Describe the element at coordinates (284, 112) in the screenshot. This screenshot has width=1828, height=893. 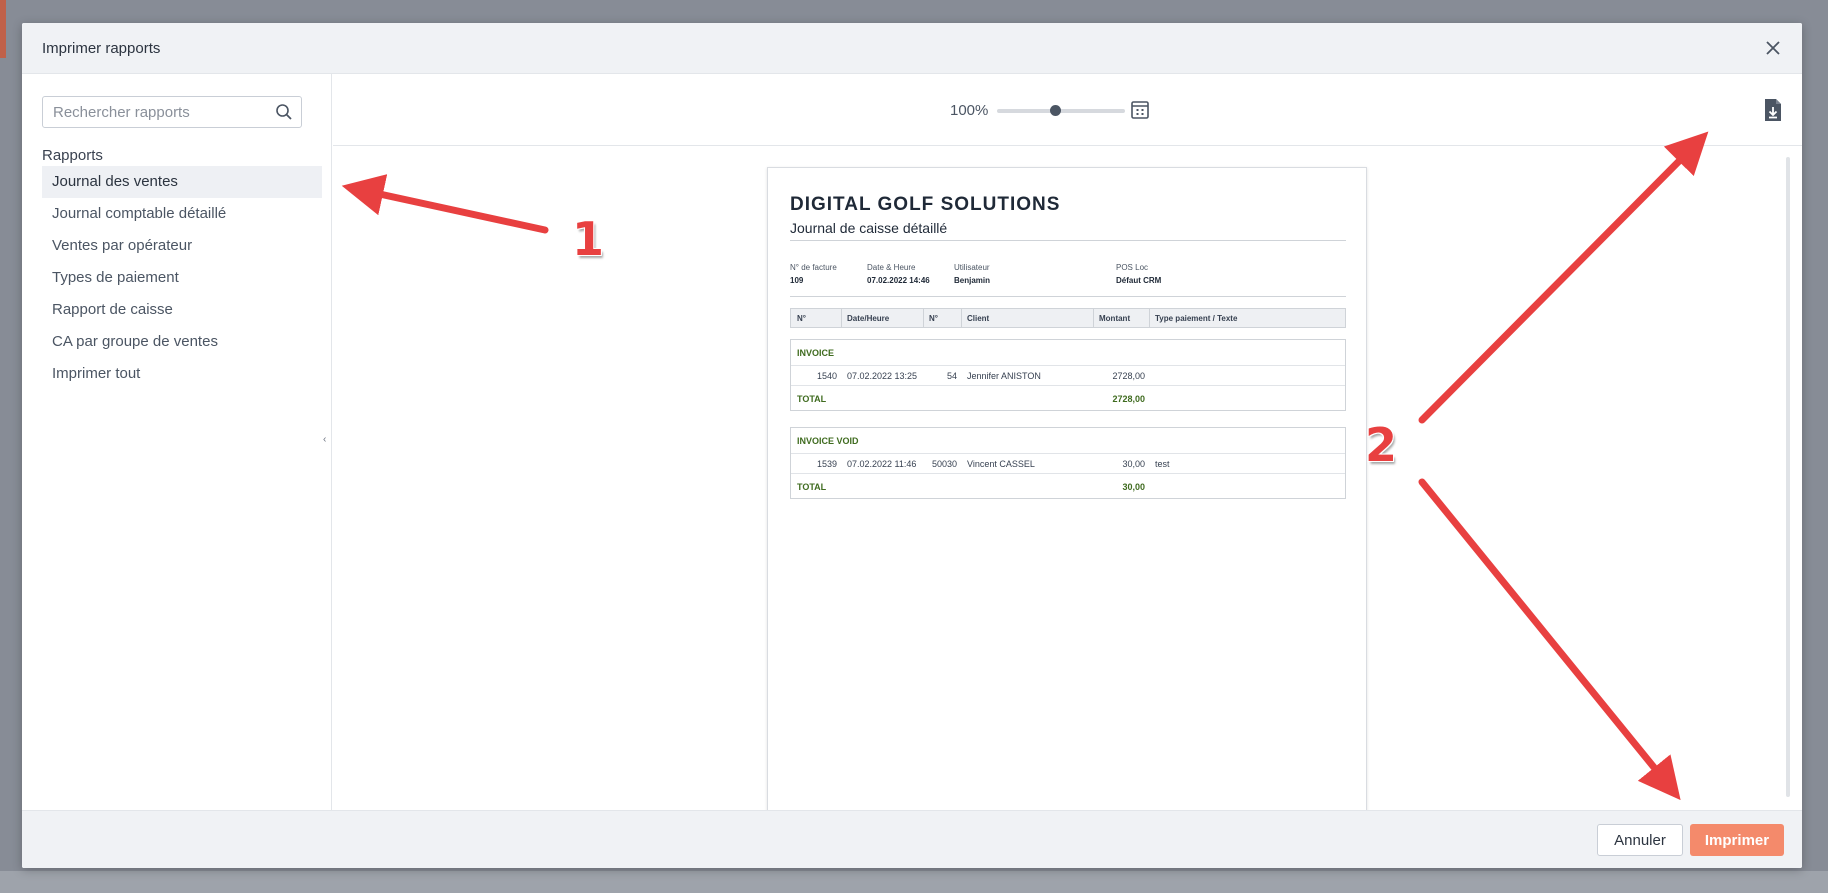
I see `search-icon` at that location.